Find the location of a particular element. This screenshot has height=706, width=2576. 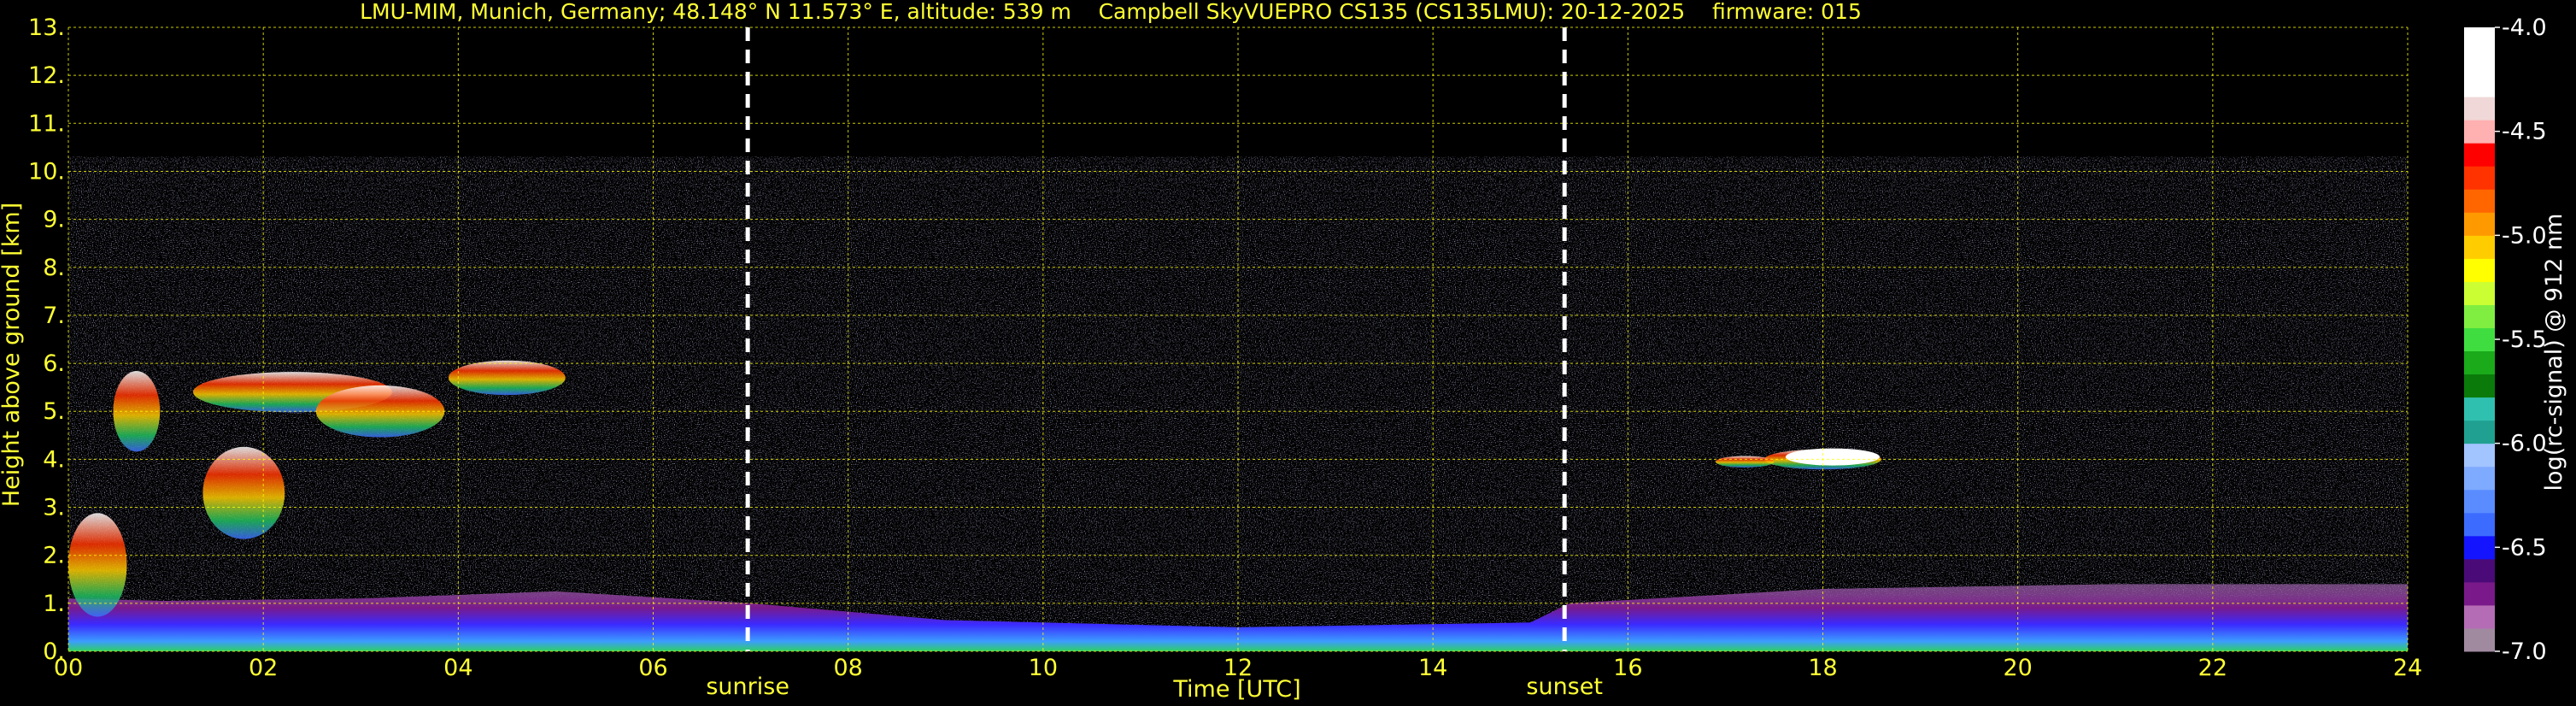

y-tick-label: 7. is located at coordinates (54, 316).